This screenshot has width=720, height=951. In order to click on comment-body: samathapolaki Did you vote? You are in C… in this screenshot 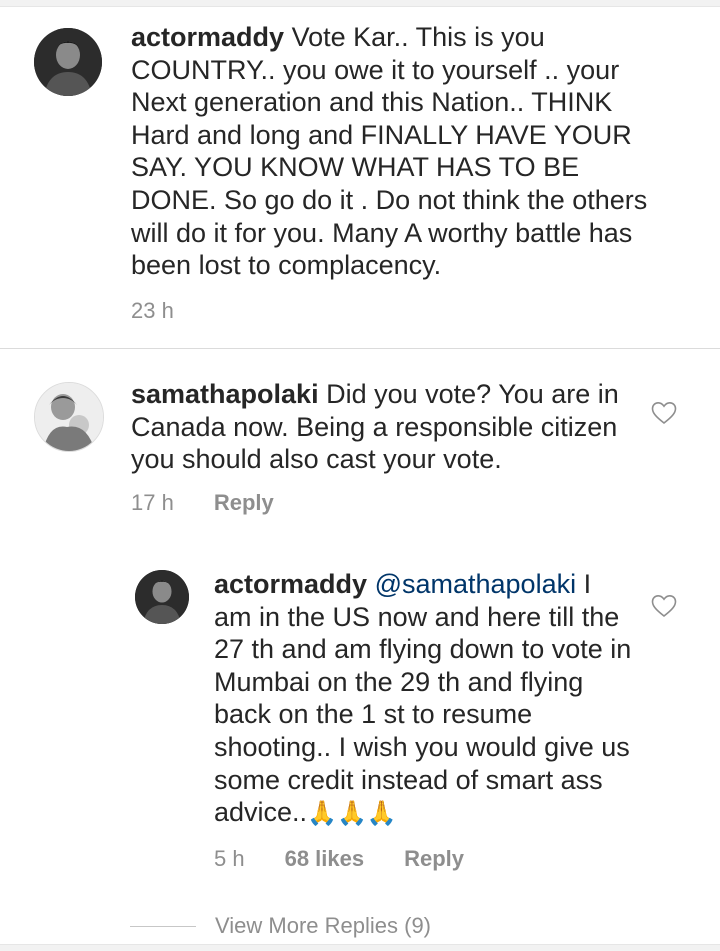, I will do `click(376, 427)`.